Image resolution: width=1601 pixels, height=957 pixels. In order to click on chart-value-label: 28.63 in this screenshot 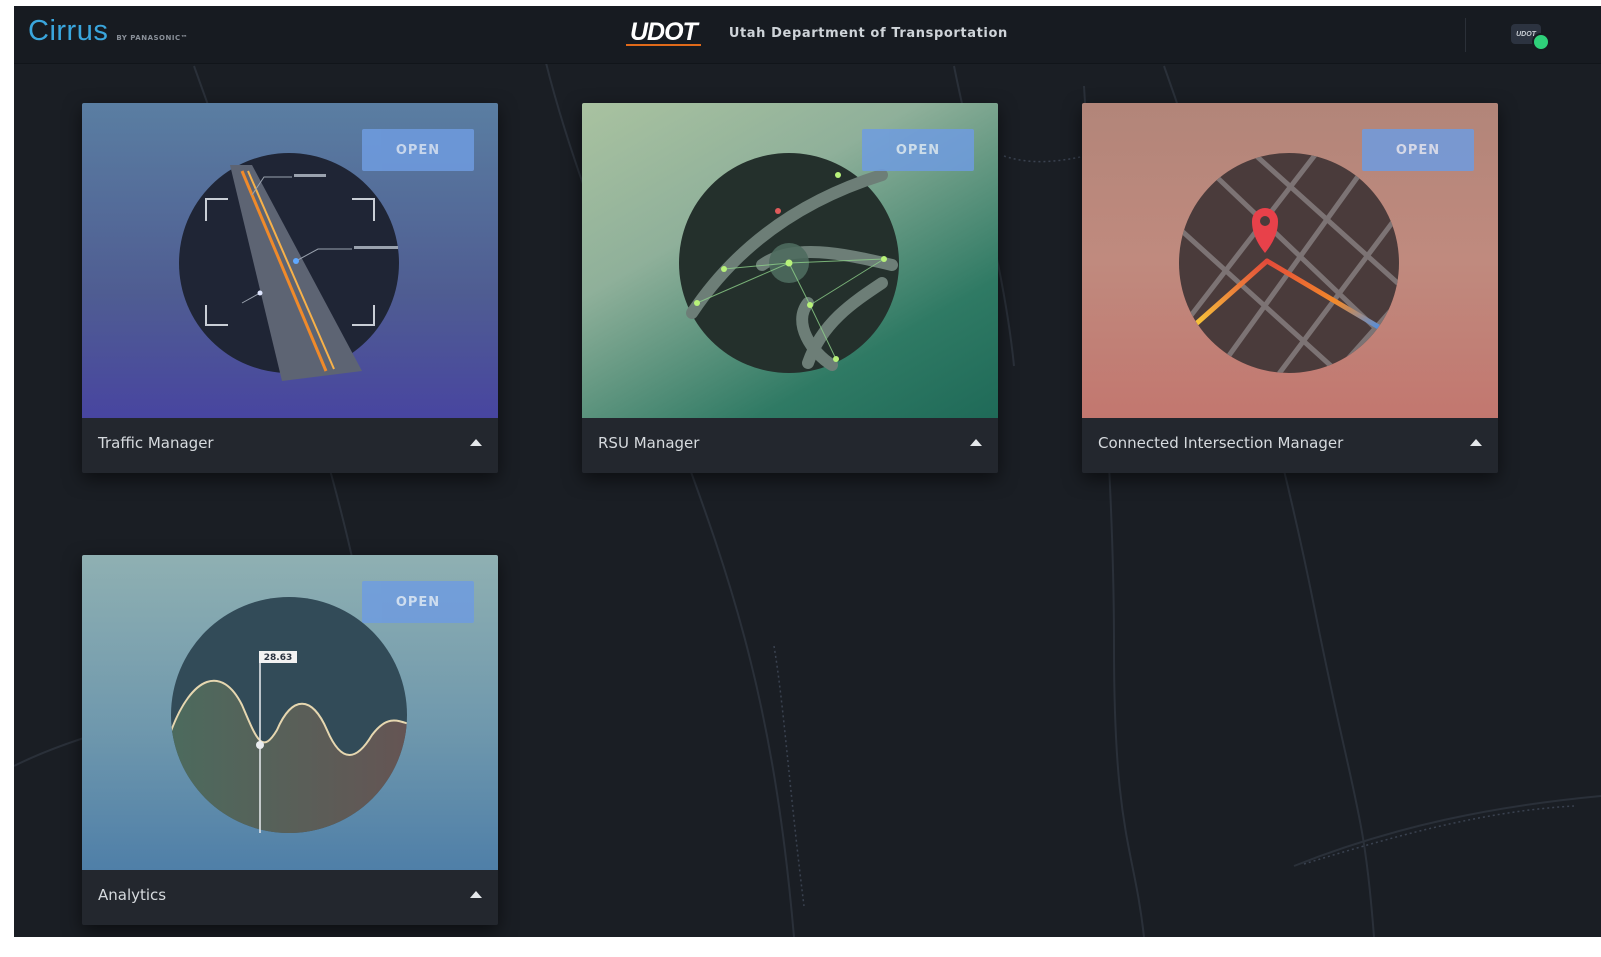, I will do `click(278, 658)`.